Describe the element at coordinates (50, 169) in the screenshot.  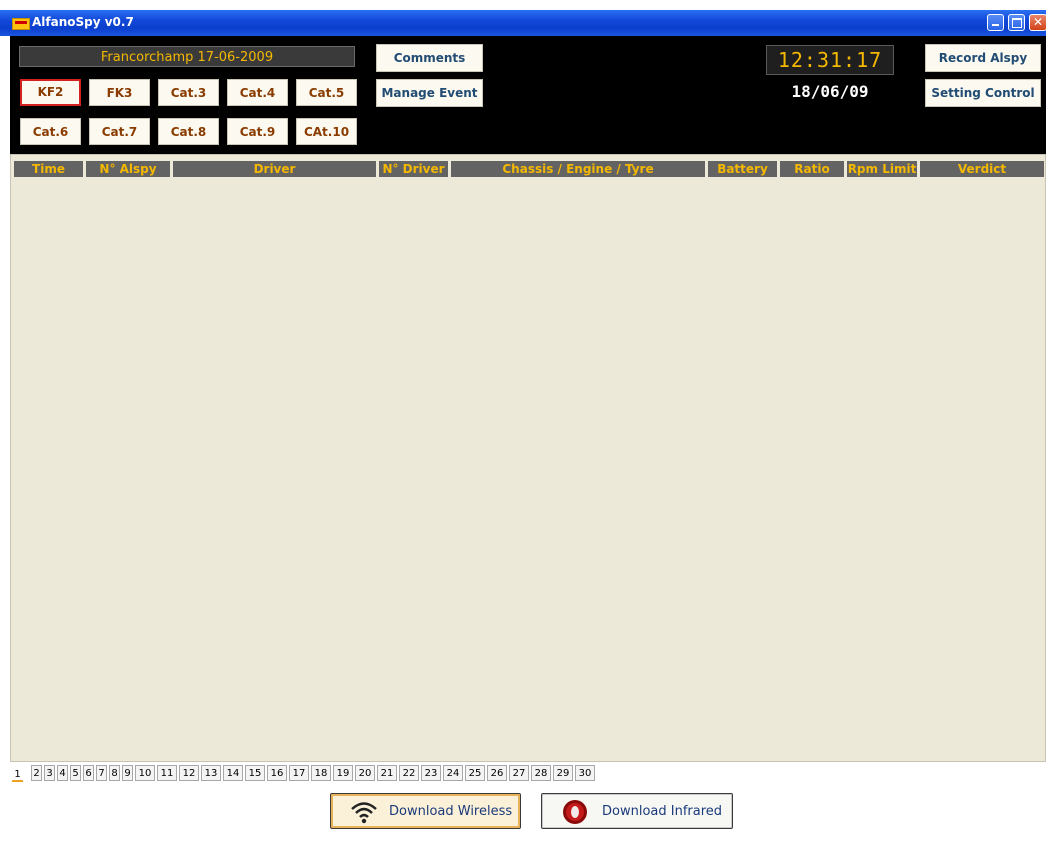
I see `column-header-time: Time` at that location.